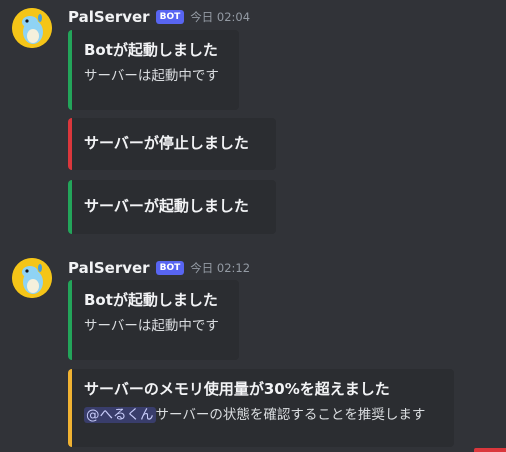  Describe the element at coordinates (290, 415) in the screenshot. I see `embed-description-text: サーバーの状態を確認することを推奨します` at that location.